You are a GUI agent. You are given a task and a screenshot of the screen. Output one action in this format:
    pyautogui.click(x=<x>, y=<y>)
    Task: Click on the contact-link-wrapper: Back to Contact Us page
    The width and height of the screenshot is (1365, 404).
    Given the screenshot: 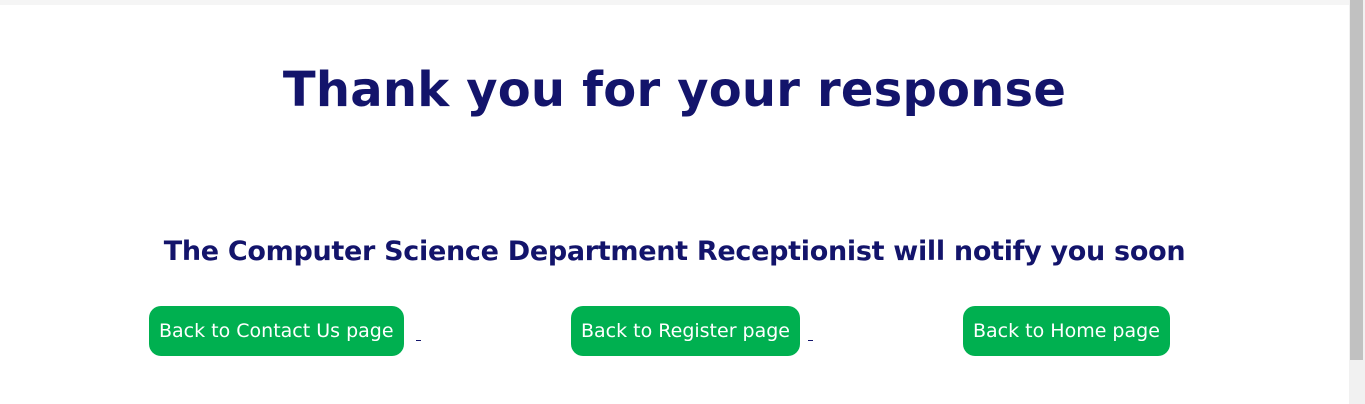 What is the action you would take?
    pyautogui.click(x=285, y=331)
    